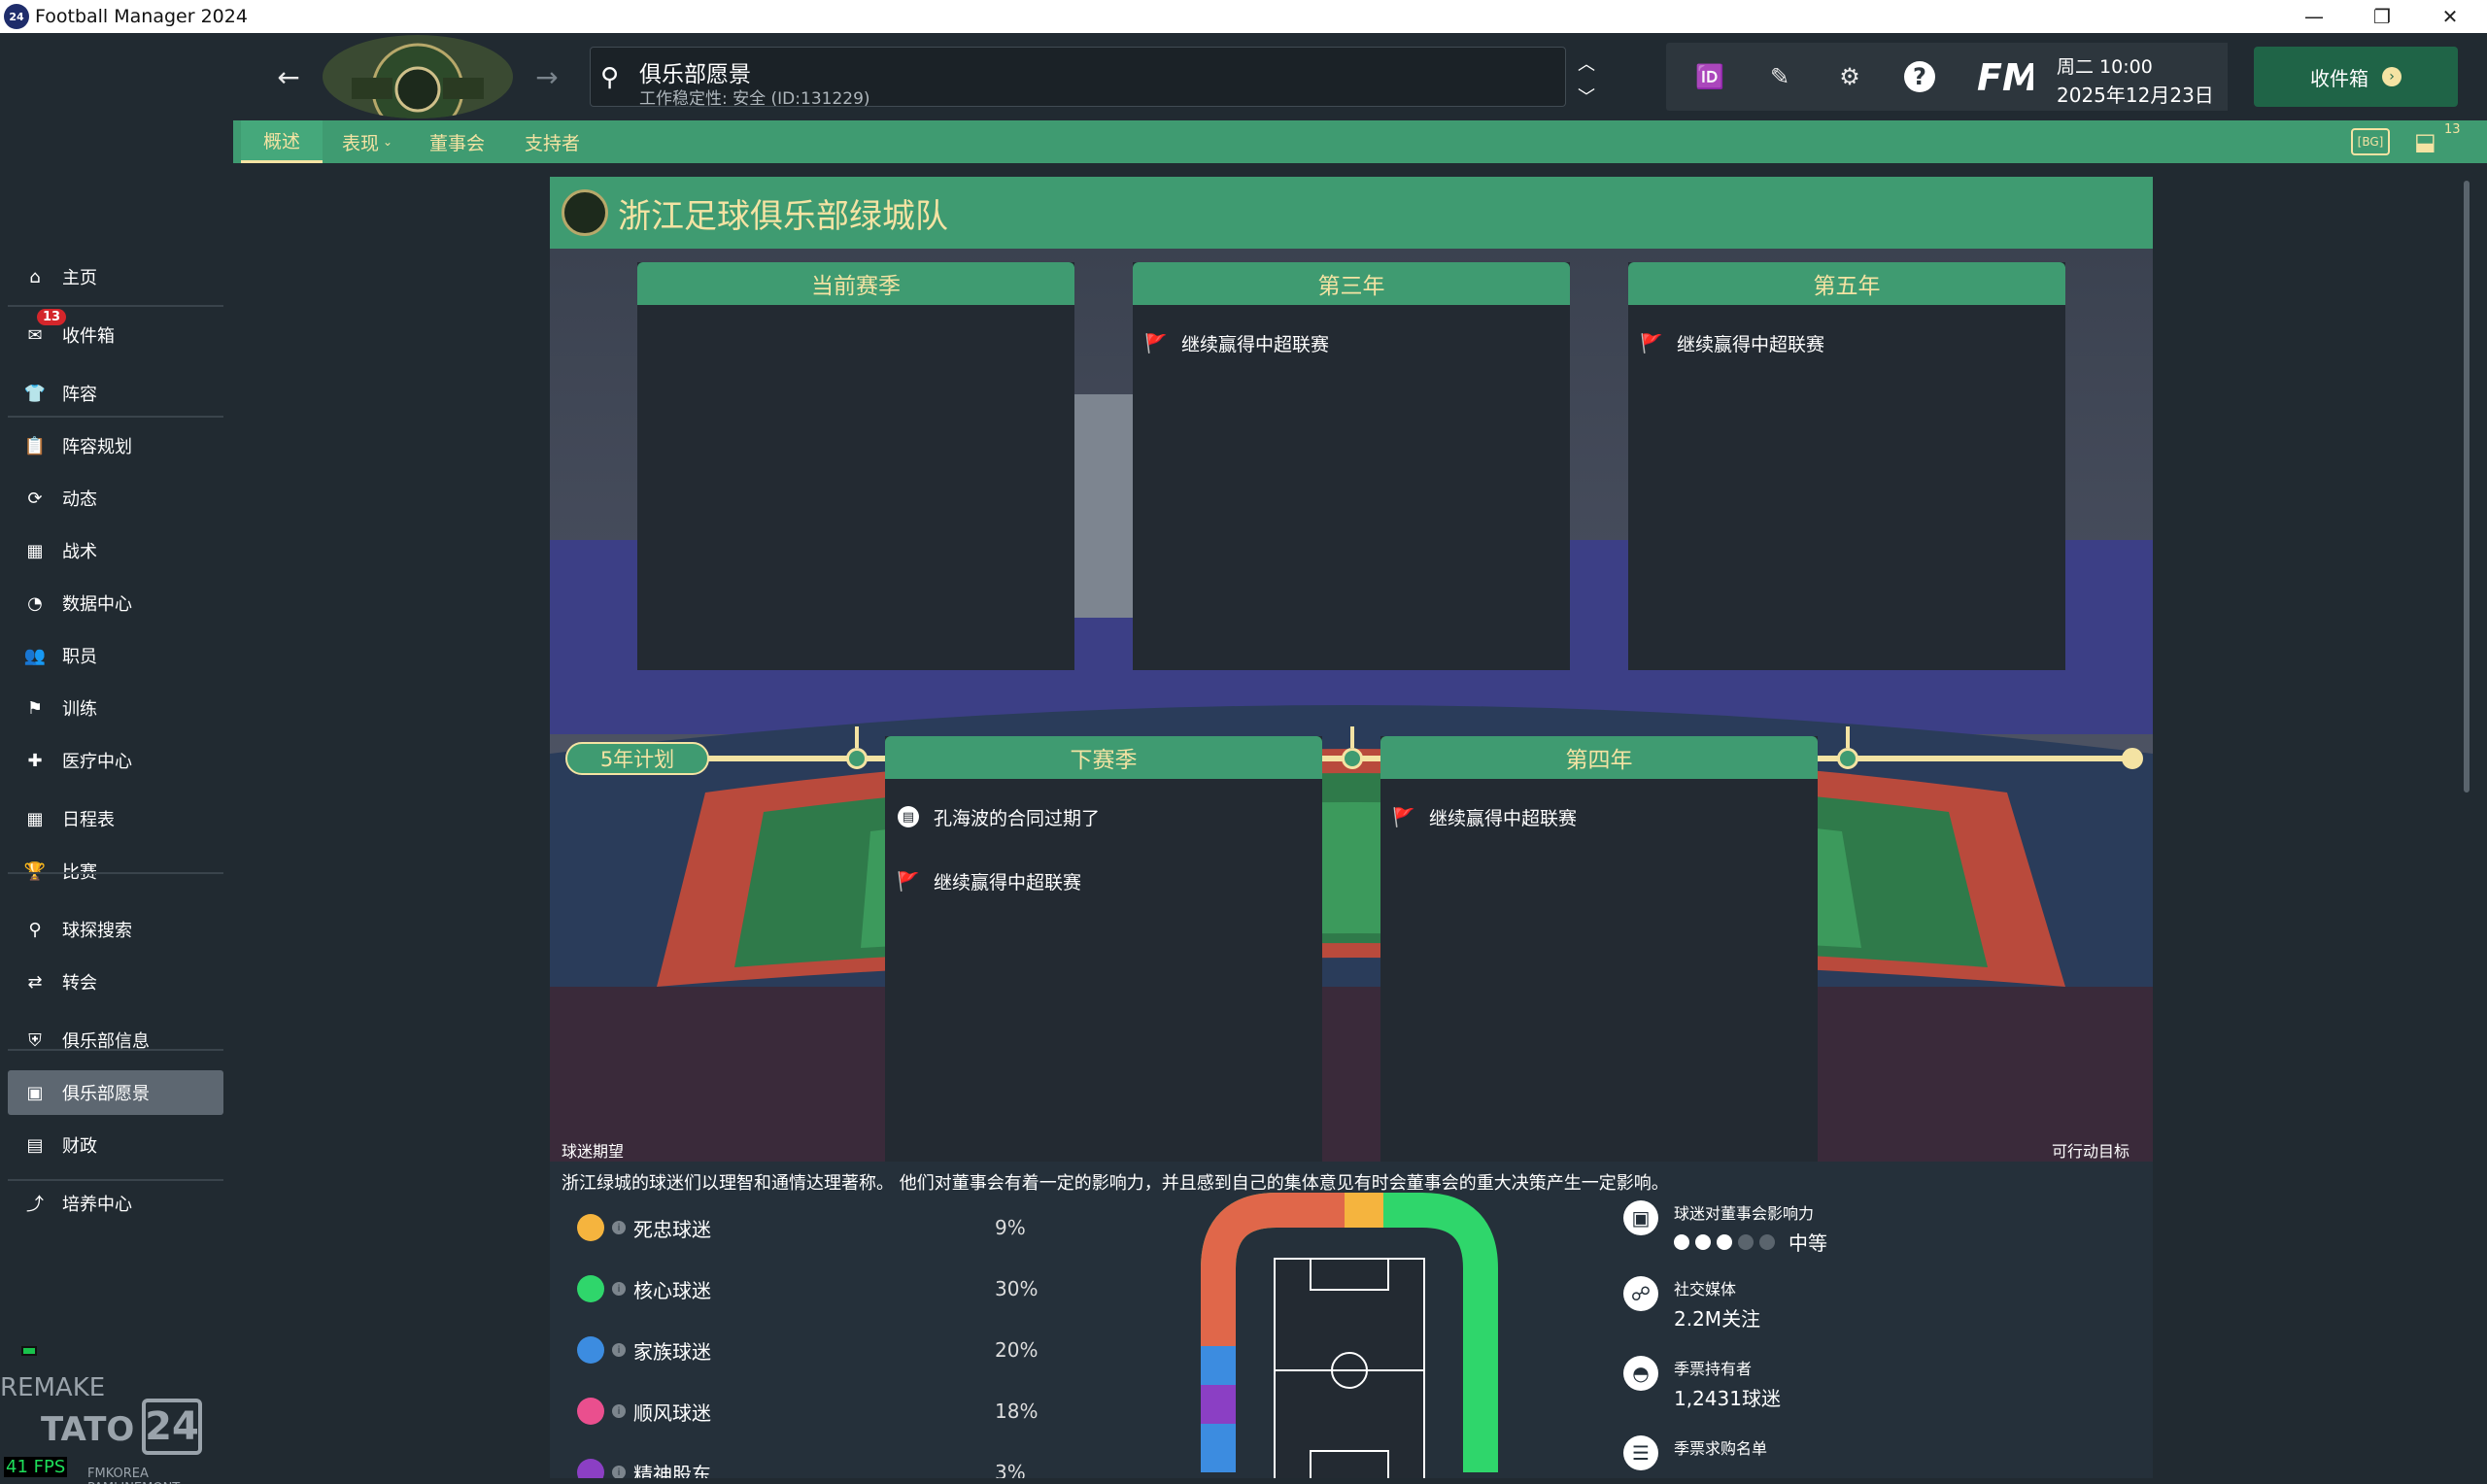  What do you see at coordinates (35, 929) in the screenshot?
I see `scout-icon: ⚲` at bounding box center [35, 929].